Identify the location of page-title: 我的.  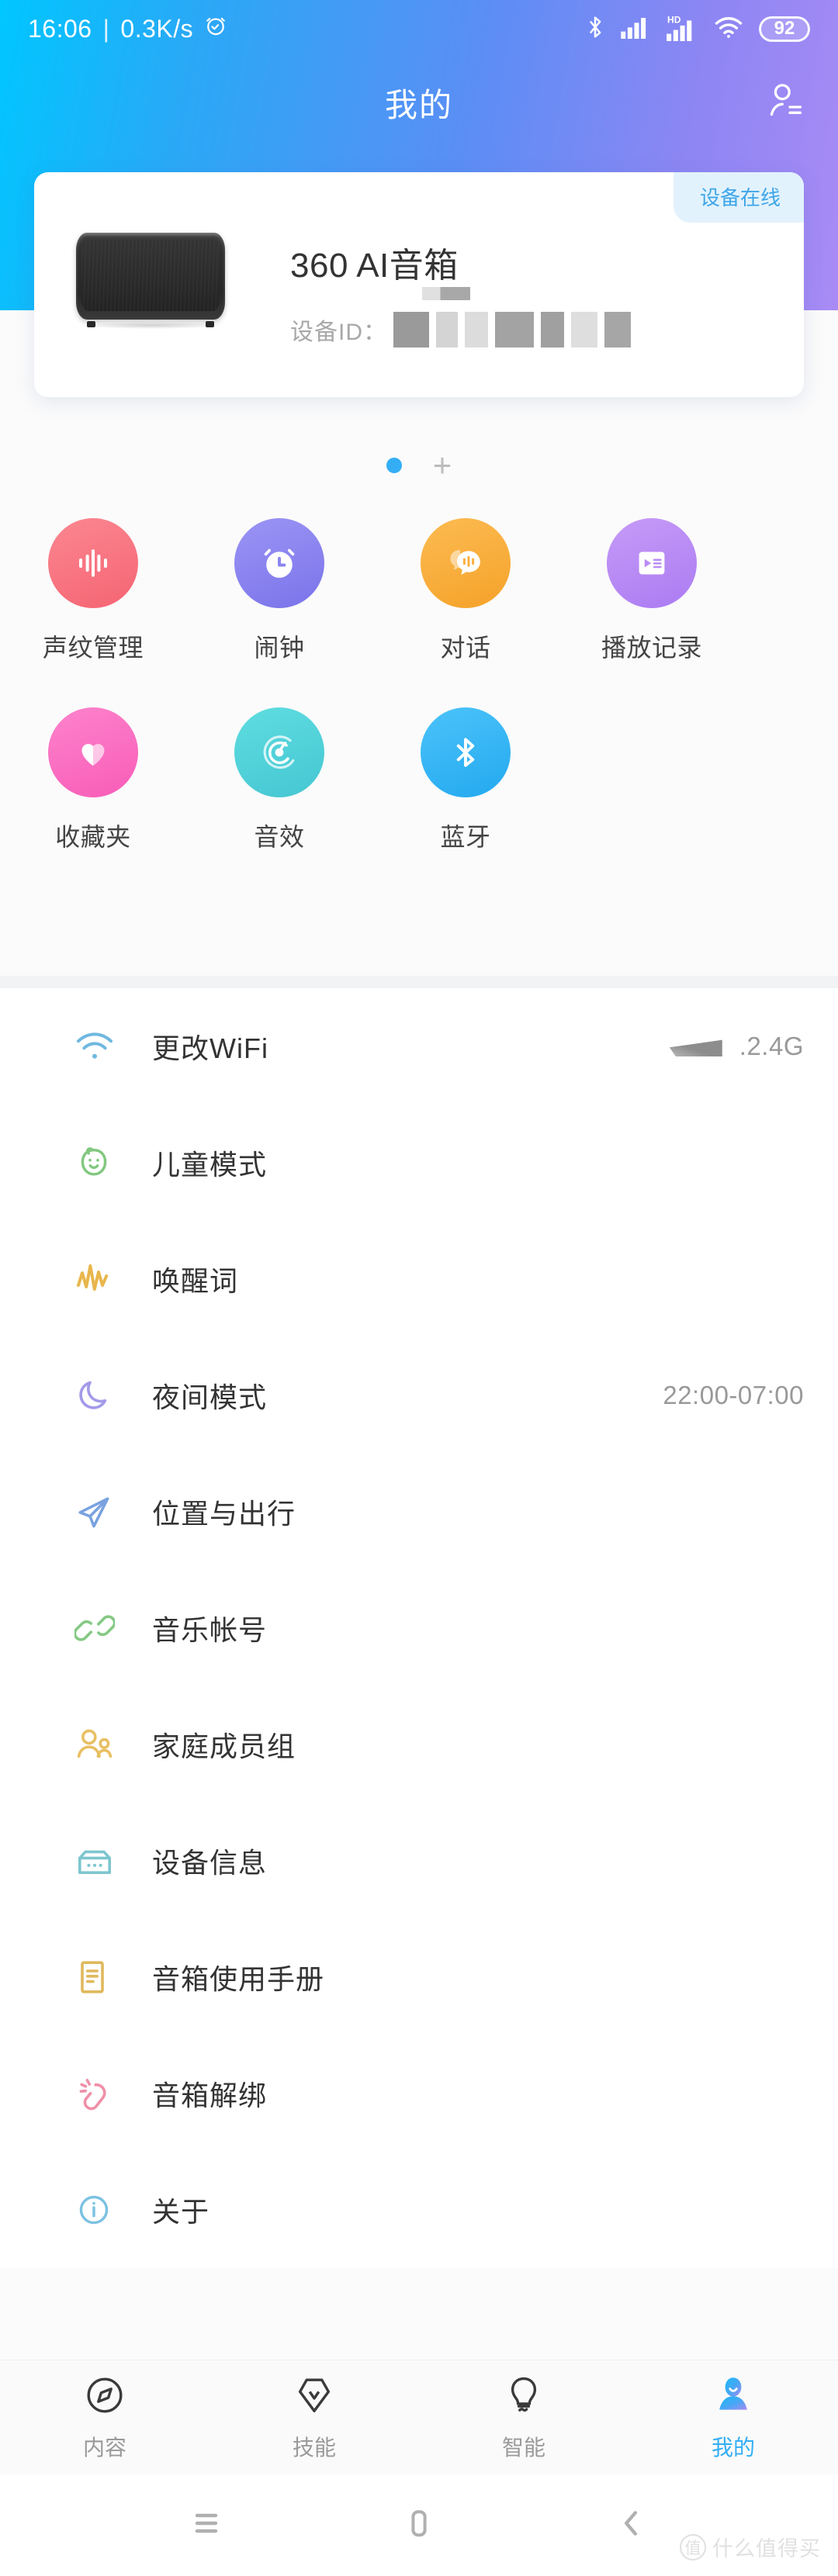
(418, 104).